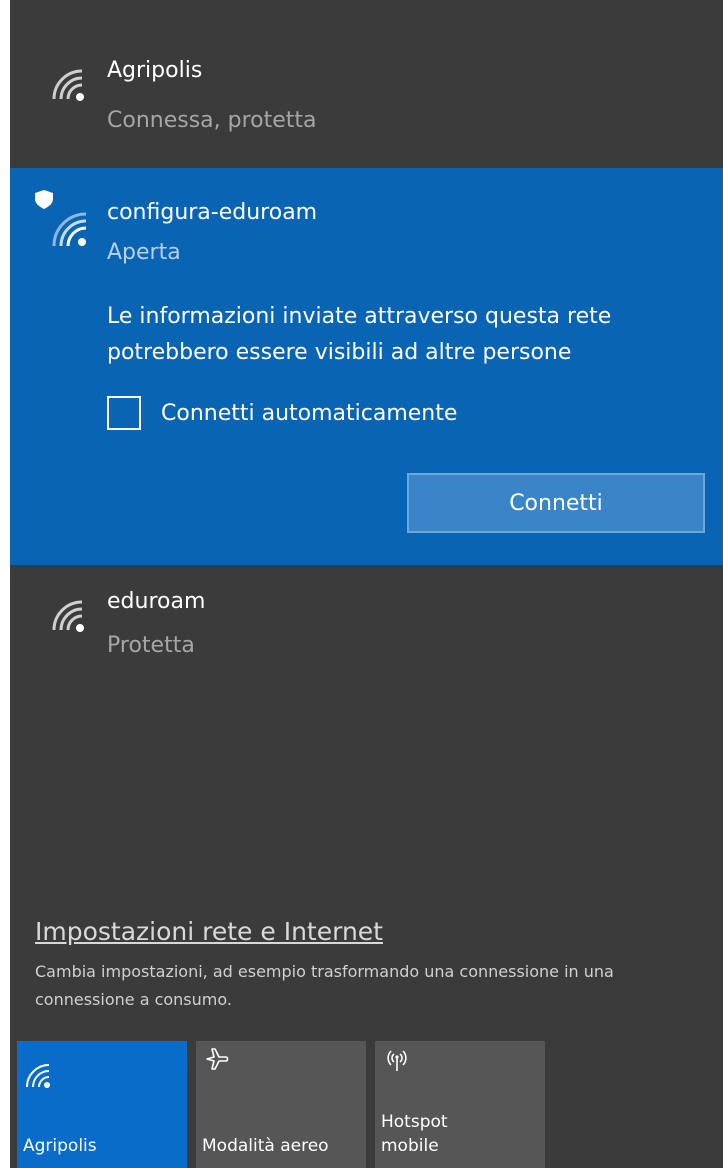  Describe the element at coordinates (556, 503) in the screenshot. I see `connect-button: Connetti` at that location.